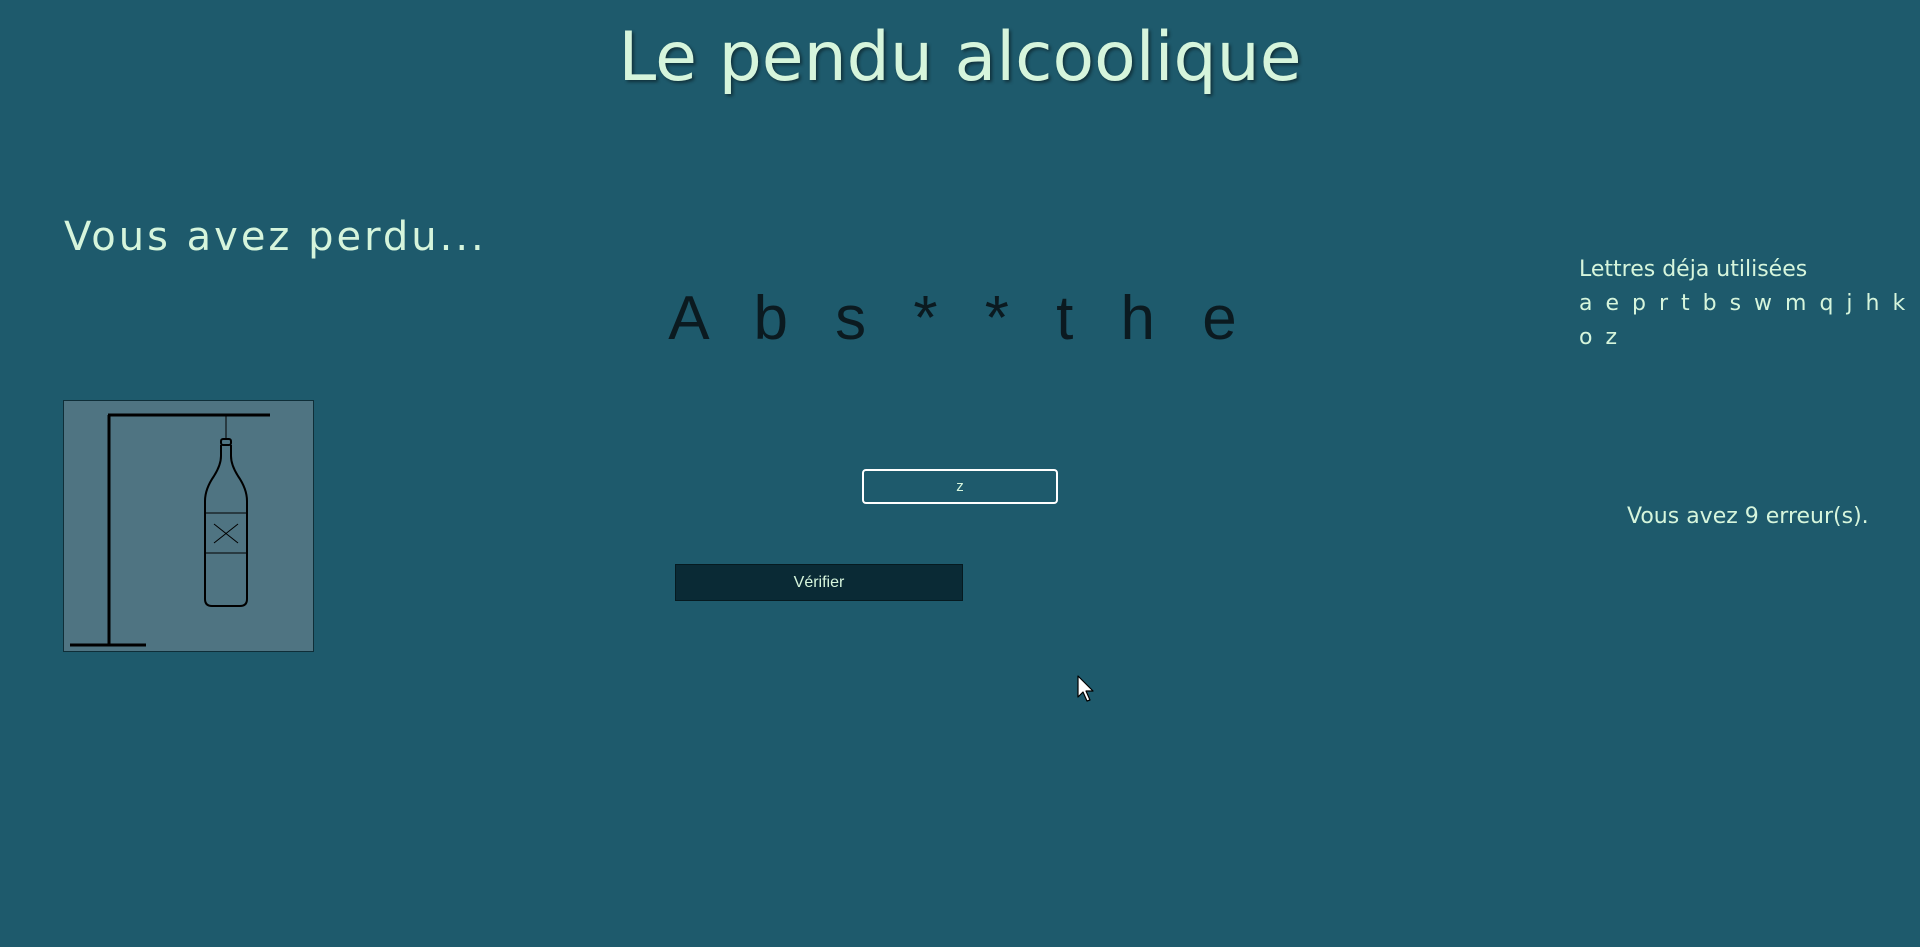 This screenshot has width=1920, height=947. I want to click on page-title: Le pendu alcoolique, so click(960, 57).